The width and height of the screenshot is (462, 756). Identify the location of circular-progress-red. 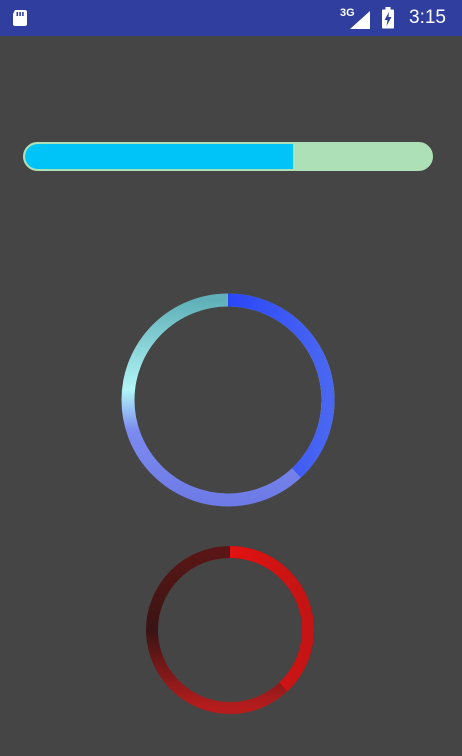
(230, 630).